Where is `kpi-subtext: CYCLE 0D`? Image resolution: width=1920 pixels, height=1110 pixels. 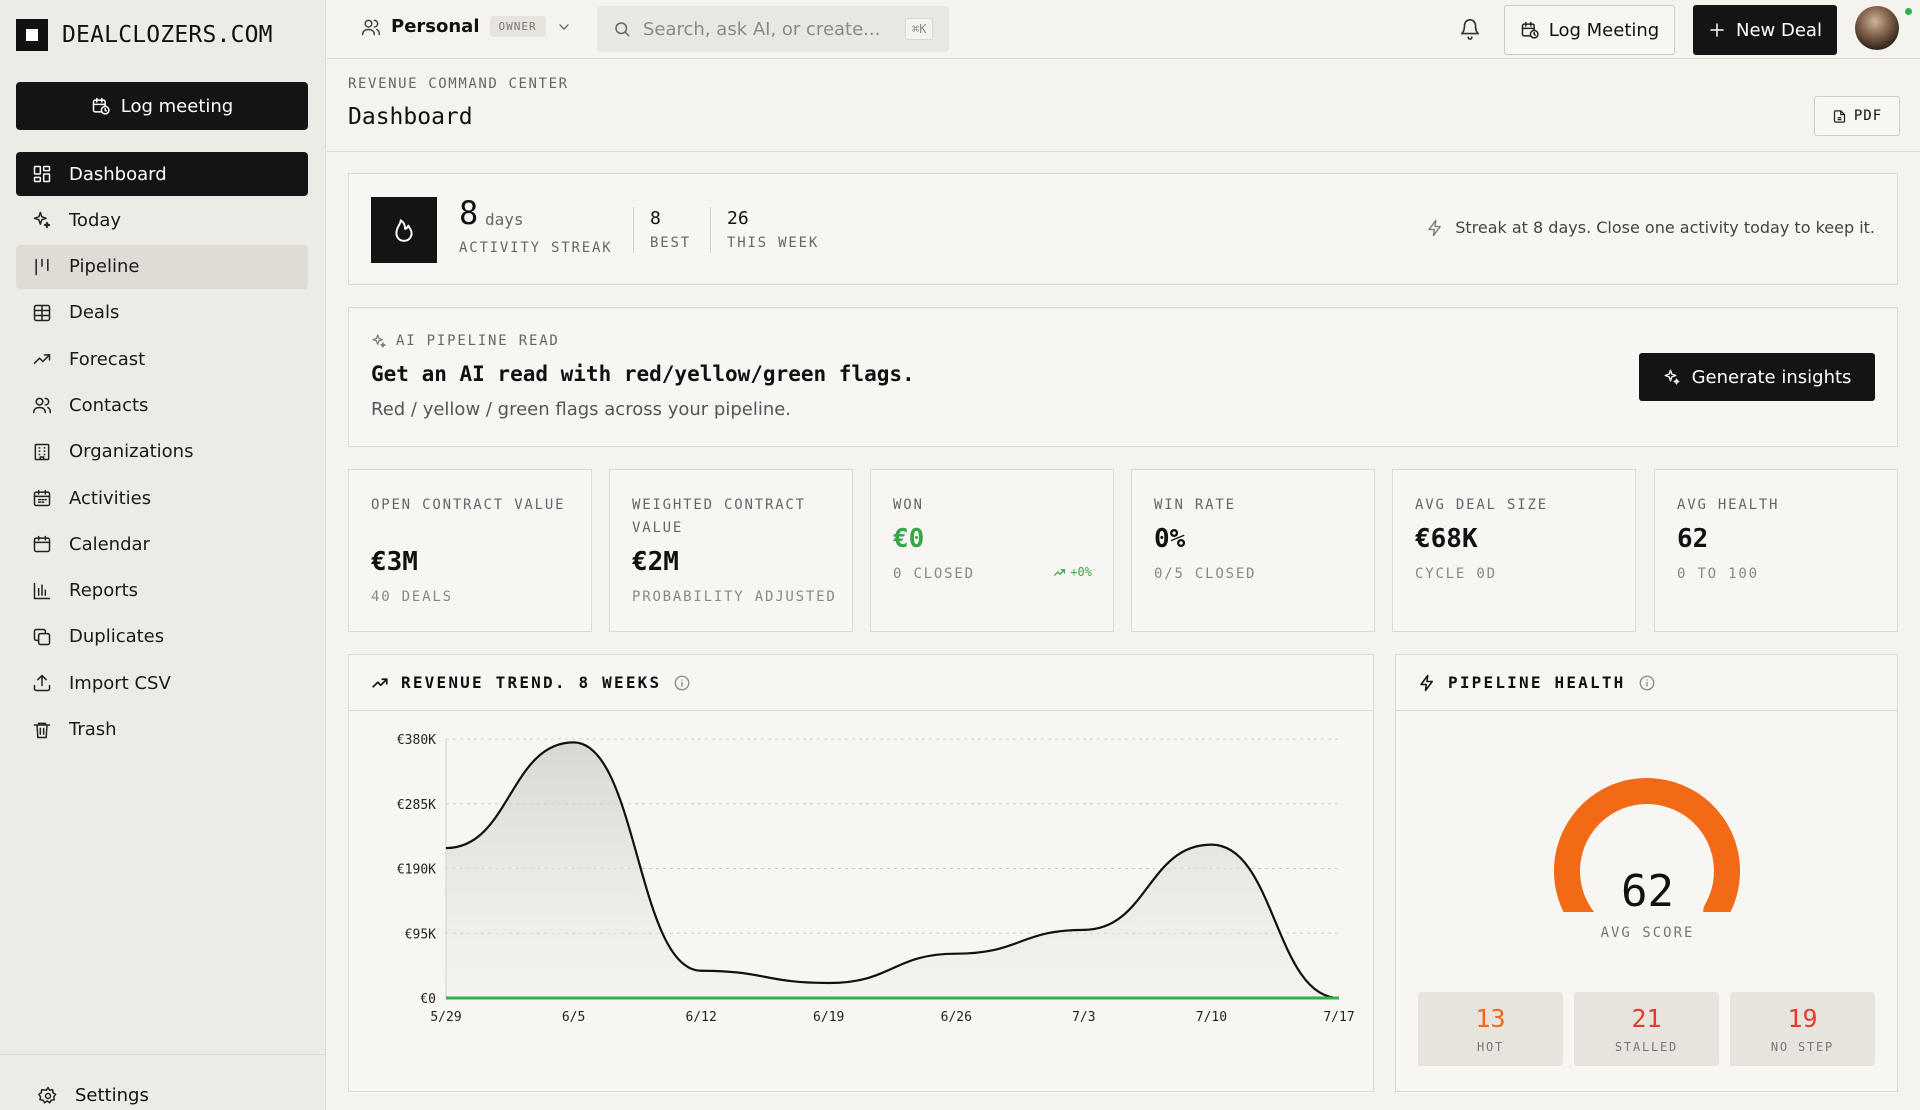 kpi-subtext: CYCLE 0D is located at coordinates (1456, 574).